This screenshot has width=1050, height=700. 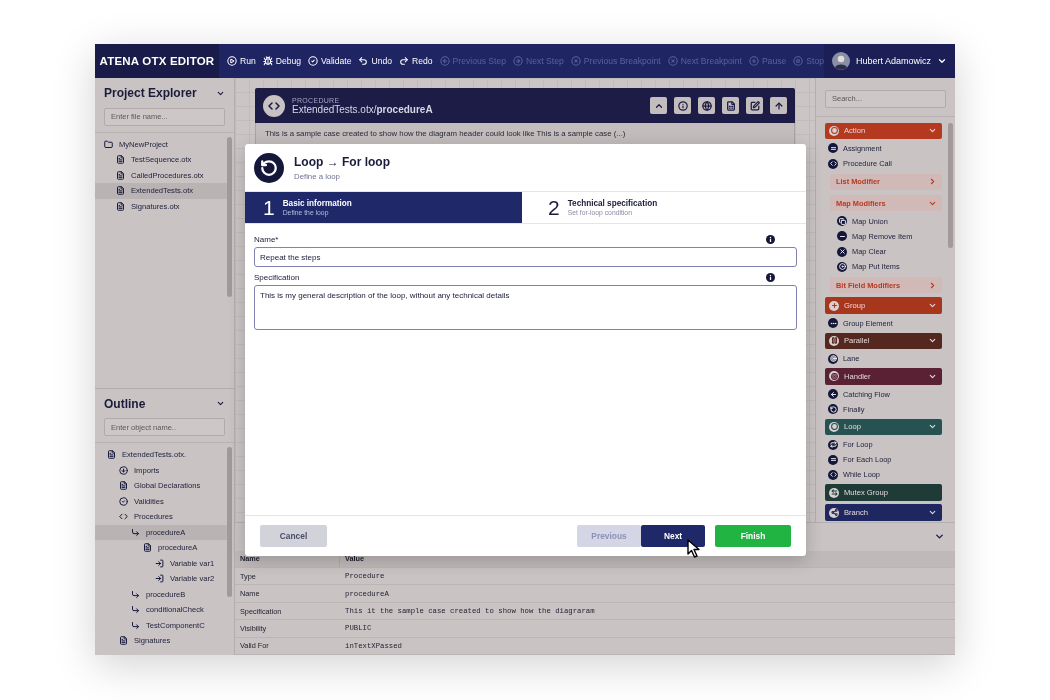 What do you see at coordinates (798, 61) in the screenshot?
I see `stop-icon` at bounding box center [798, 61].